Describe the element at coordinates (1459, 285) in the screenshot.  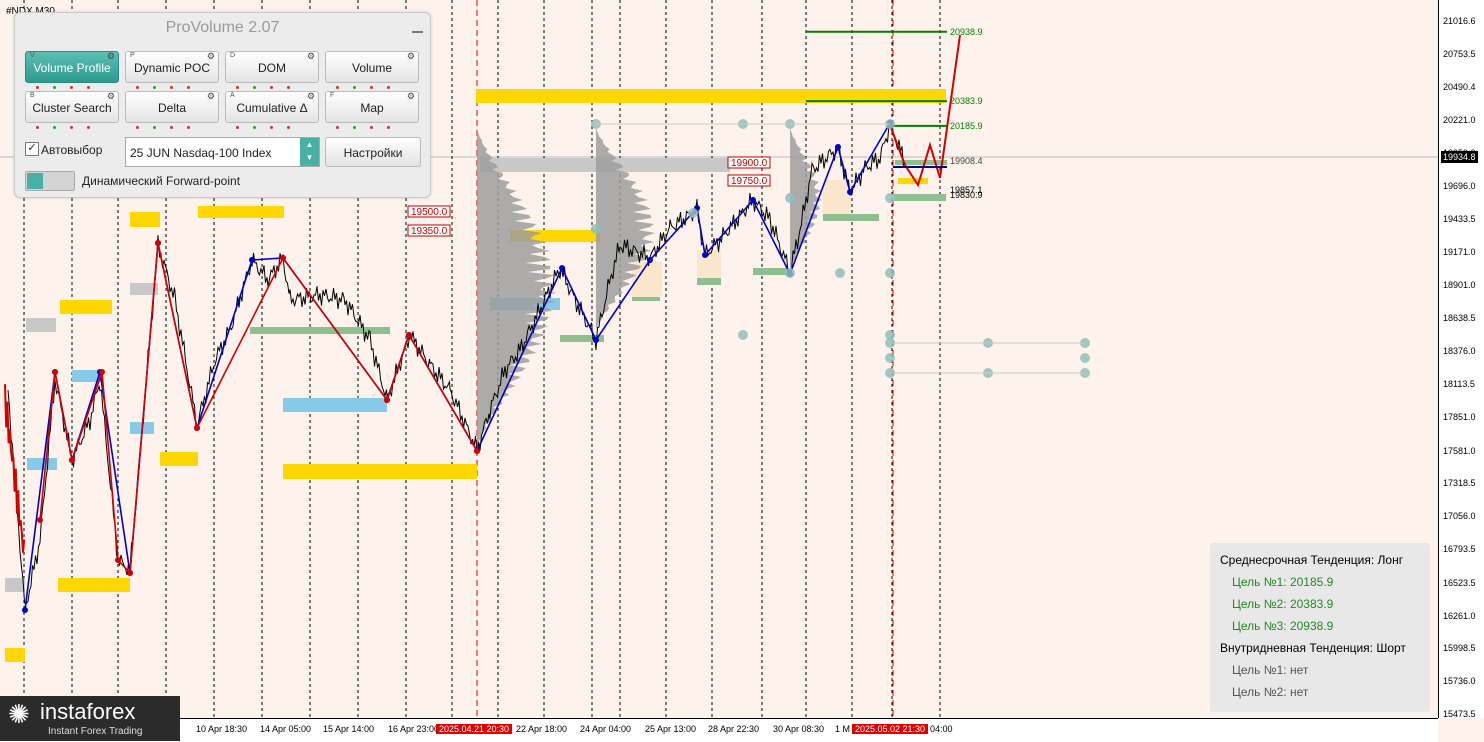
I see `price-tick: 18901.0` at that location.